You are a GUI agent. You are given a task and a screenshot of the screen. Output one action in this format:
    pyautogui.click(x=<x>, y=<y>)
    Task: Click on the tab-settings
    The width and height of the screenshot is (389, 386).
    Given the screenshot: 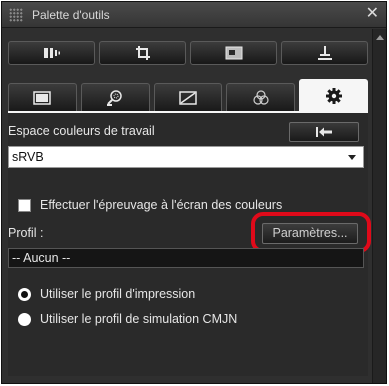 What is the action you would take?
    pyautogui.click(x=333, y=96)
    